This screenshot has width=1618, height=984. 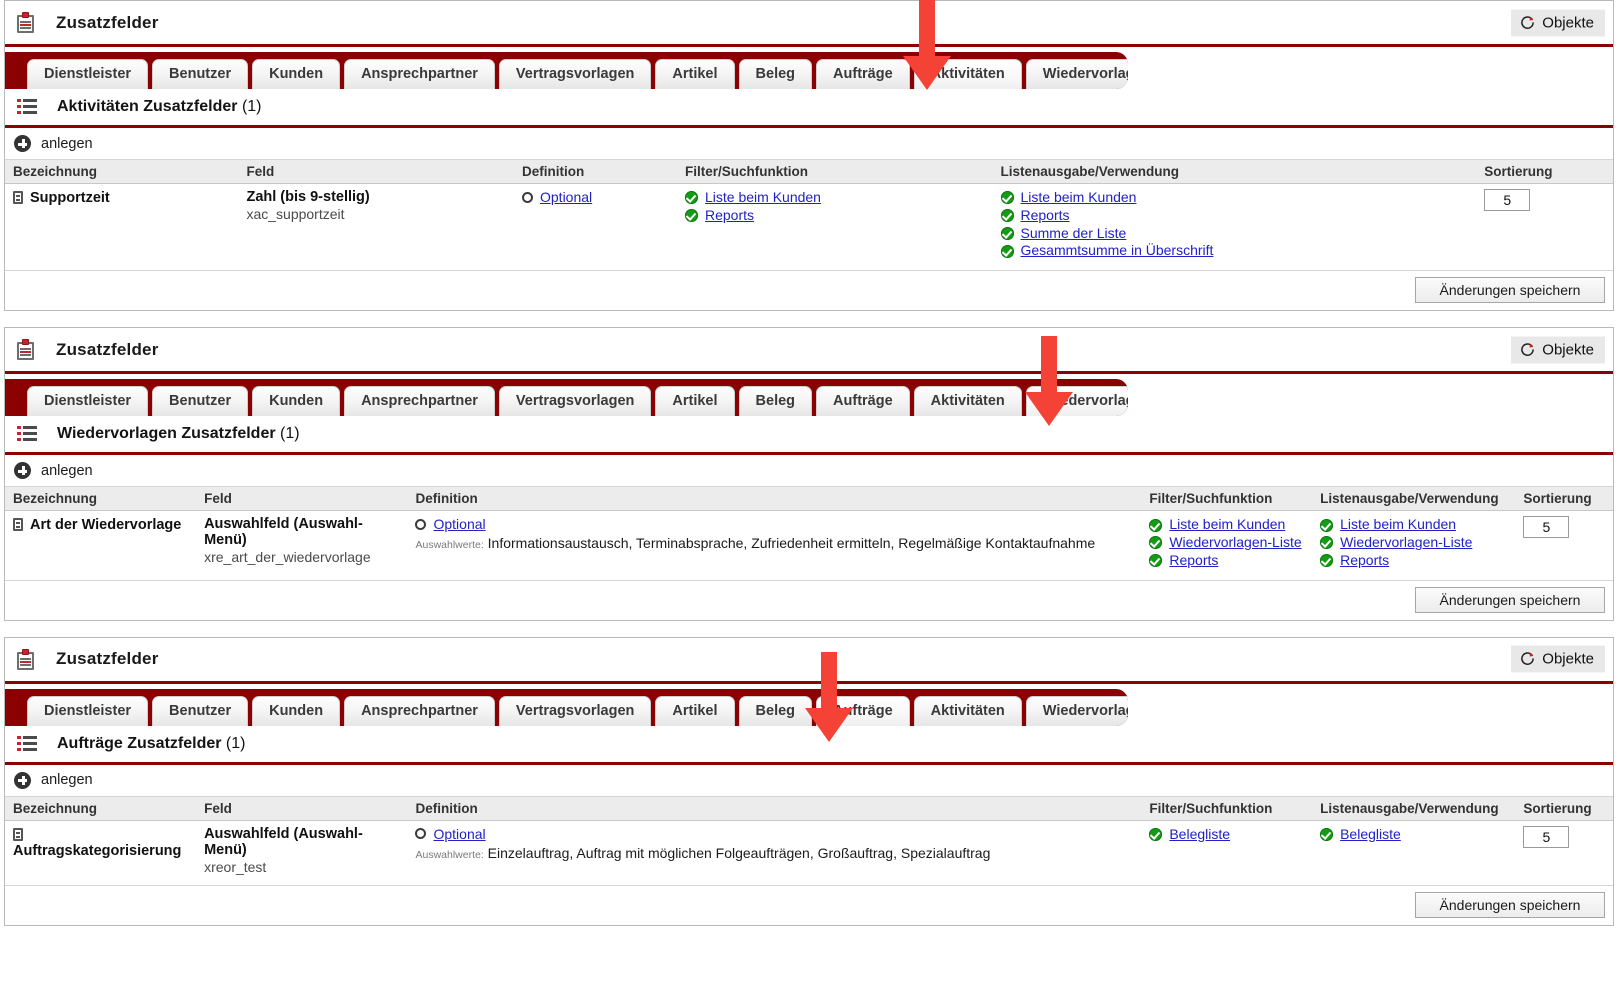 What do you see at coordinates (1235, 251) in the screenshot?
I see `list-item: Gesammtsumme in Überschrift` at bounding box center [1235, 251].